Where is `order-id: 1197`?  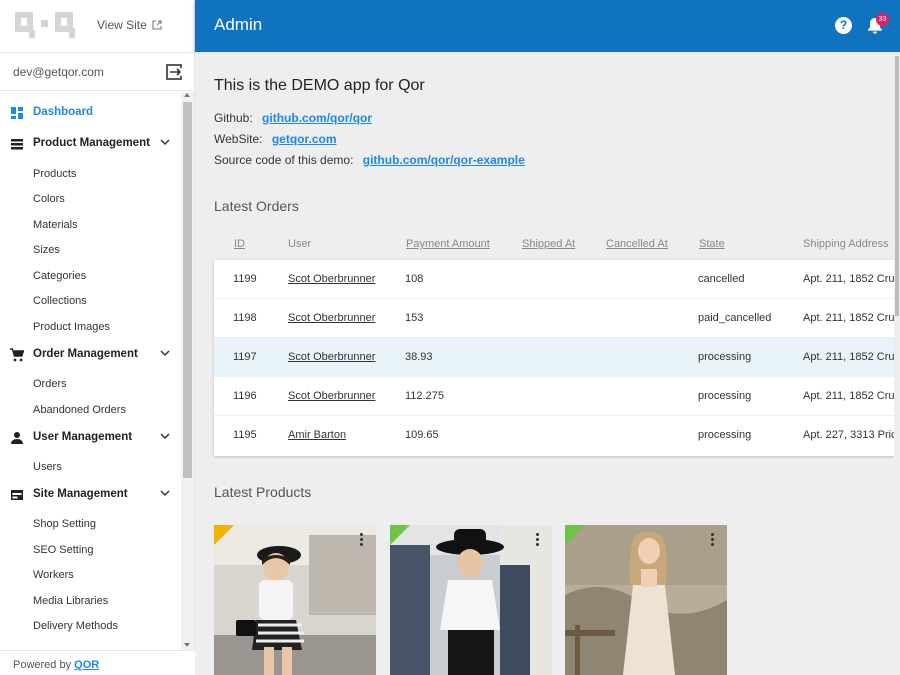 order-id: 1197 is located at coordinates (245, 357).